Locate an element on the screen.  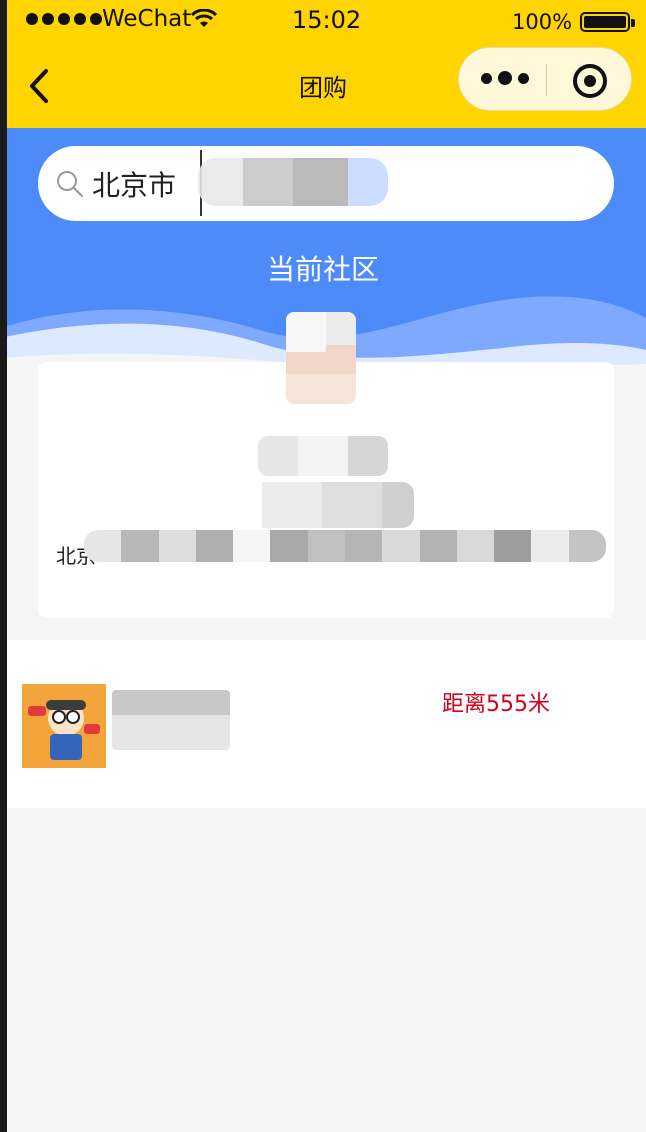
shop-distance: 距离555米 is located at coordinates (496, 704).